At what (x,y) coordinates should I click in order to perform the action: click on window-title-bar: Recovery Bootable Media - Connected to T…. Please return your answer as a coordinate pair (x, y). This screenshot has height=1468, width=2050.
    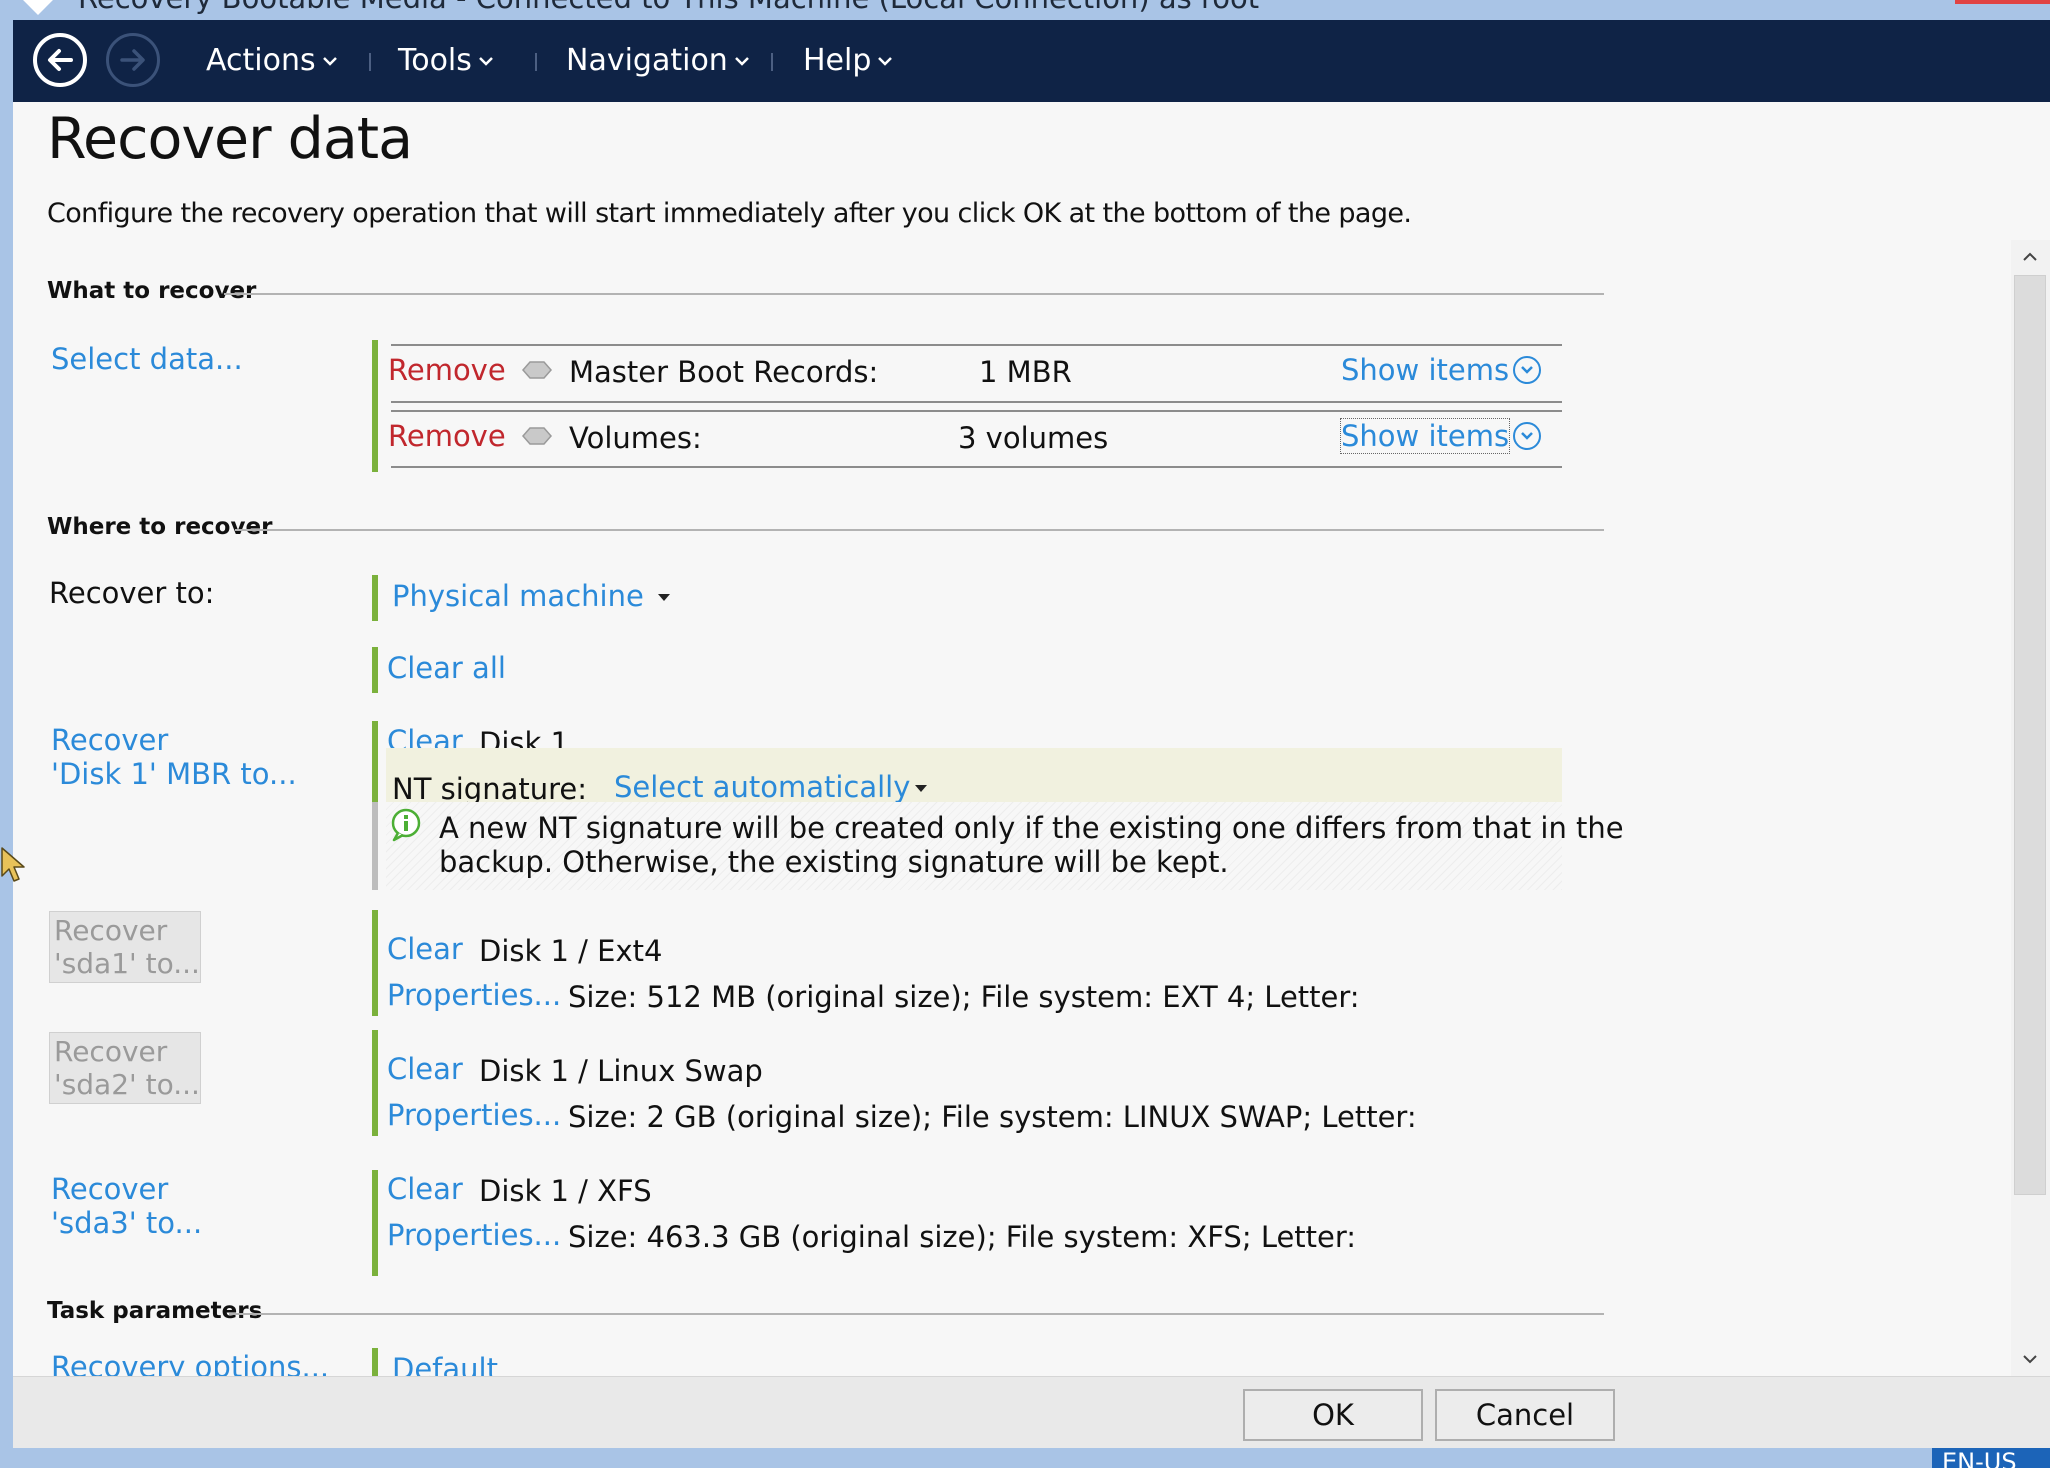
    Looking at the image, I should click on (1025, 10).